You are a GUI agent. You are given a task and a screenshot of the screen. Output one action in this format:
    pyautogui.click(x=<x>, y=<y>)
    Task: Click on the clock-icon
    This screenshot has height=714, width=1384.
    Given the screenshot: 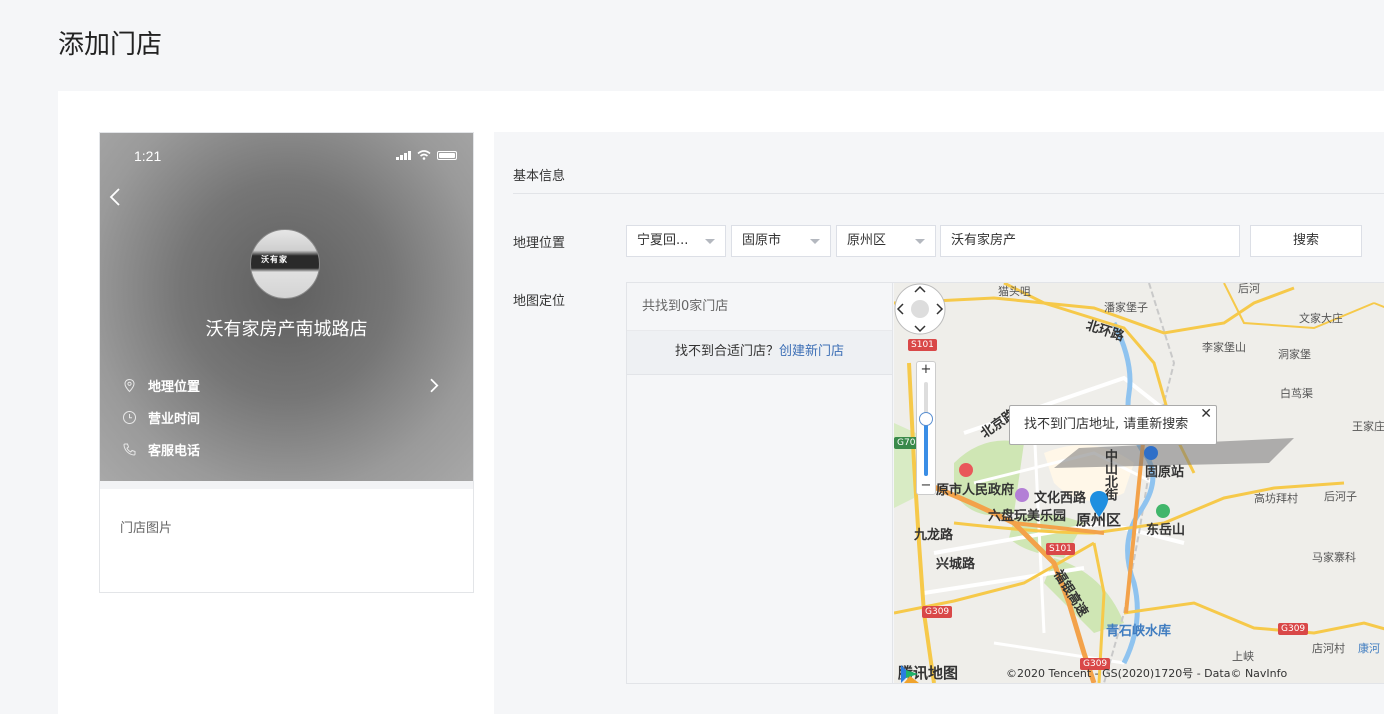 What is the action you would take?
    pyautogui.click(x=129, y=417)
    